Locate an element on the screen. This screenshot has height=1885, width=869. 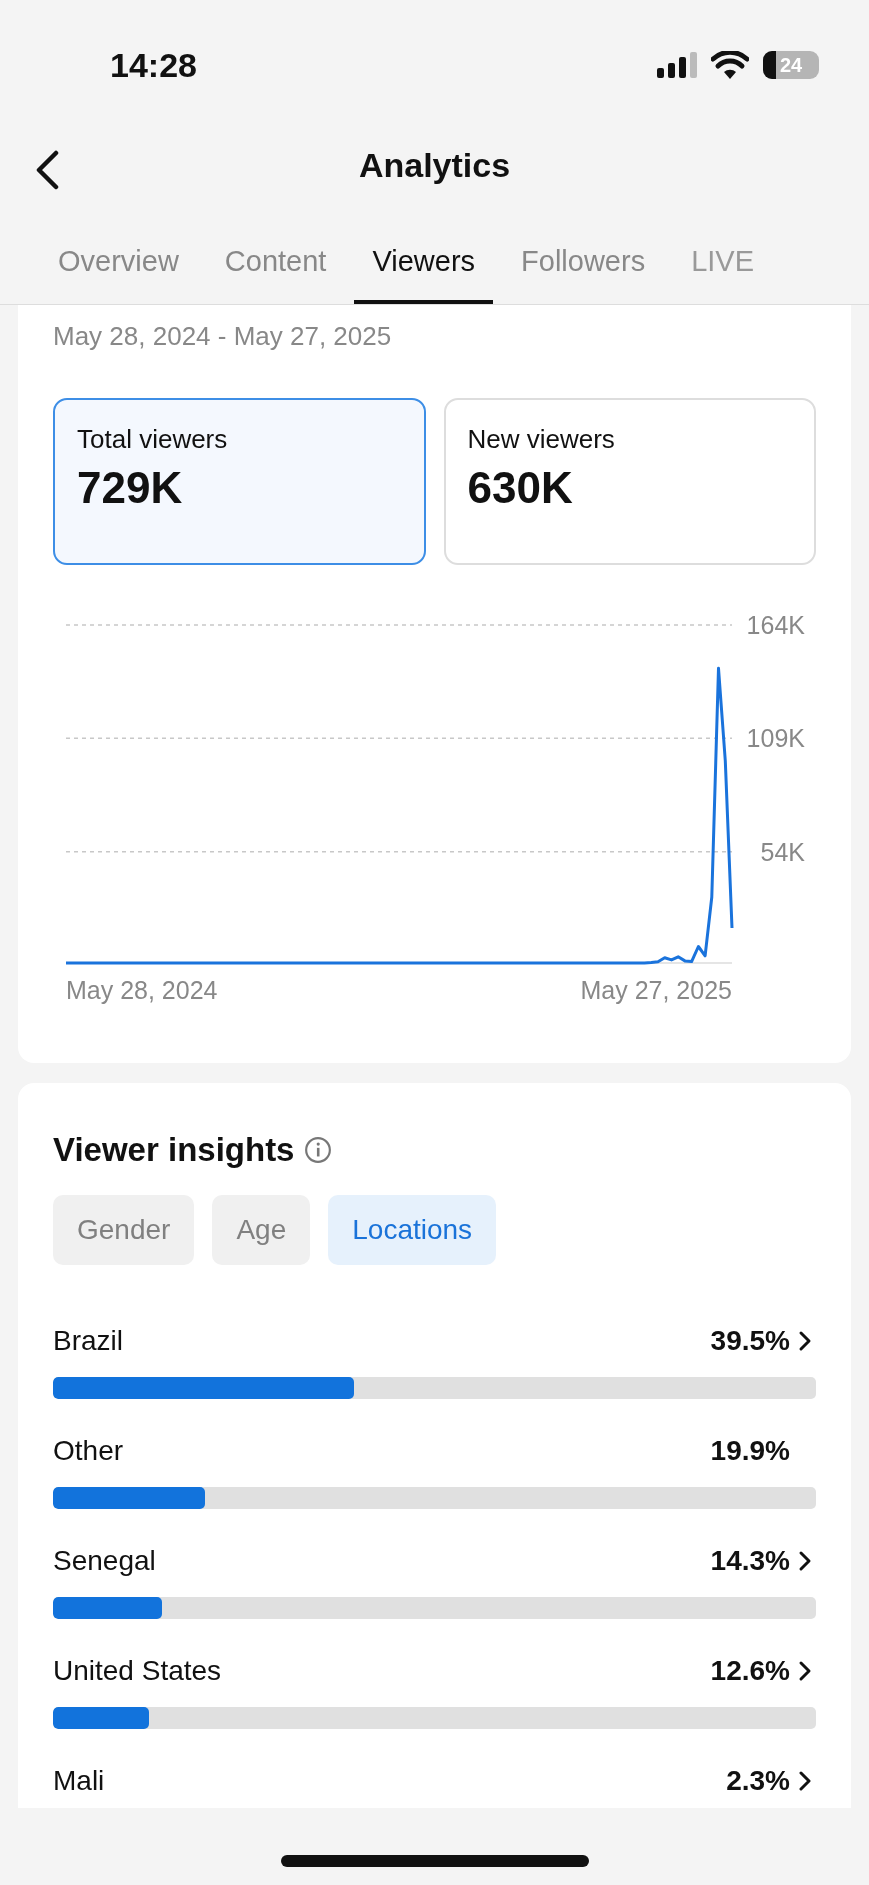
location-percent: 2.3% is located at coordinates (758, 1781).